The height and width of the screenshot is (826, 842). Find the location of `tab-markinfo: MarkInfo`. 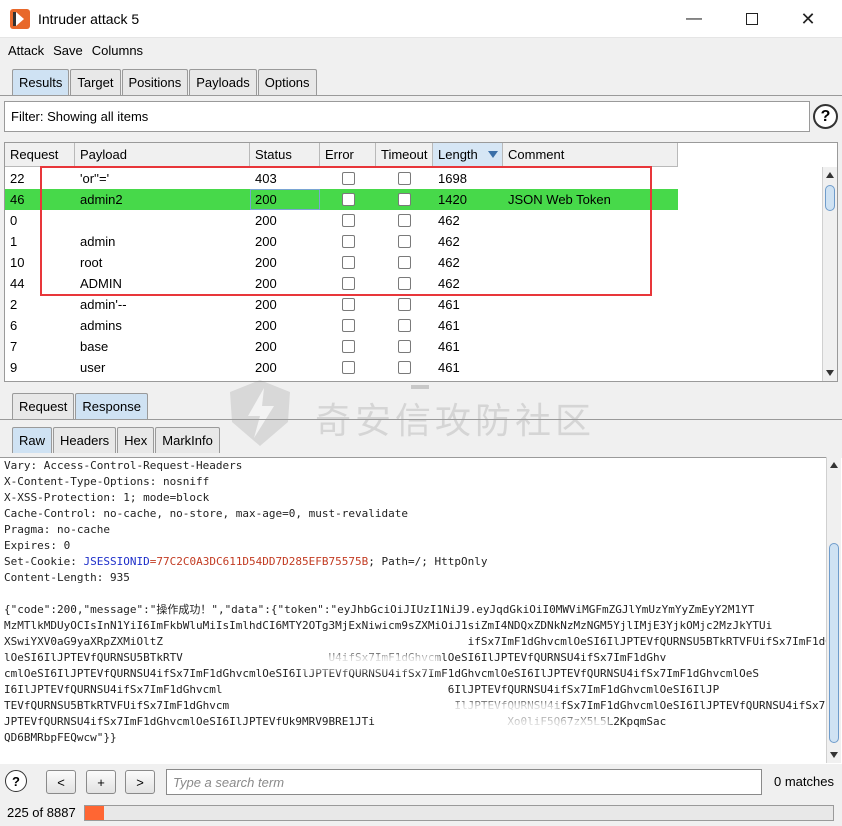

tab-markinfo: MarkInfo is located at coordinates (187, 440).